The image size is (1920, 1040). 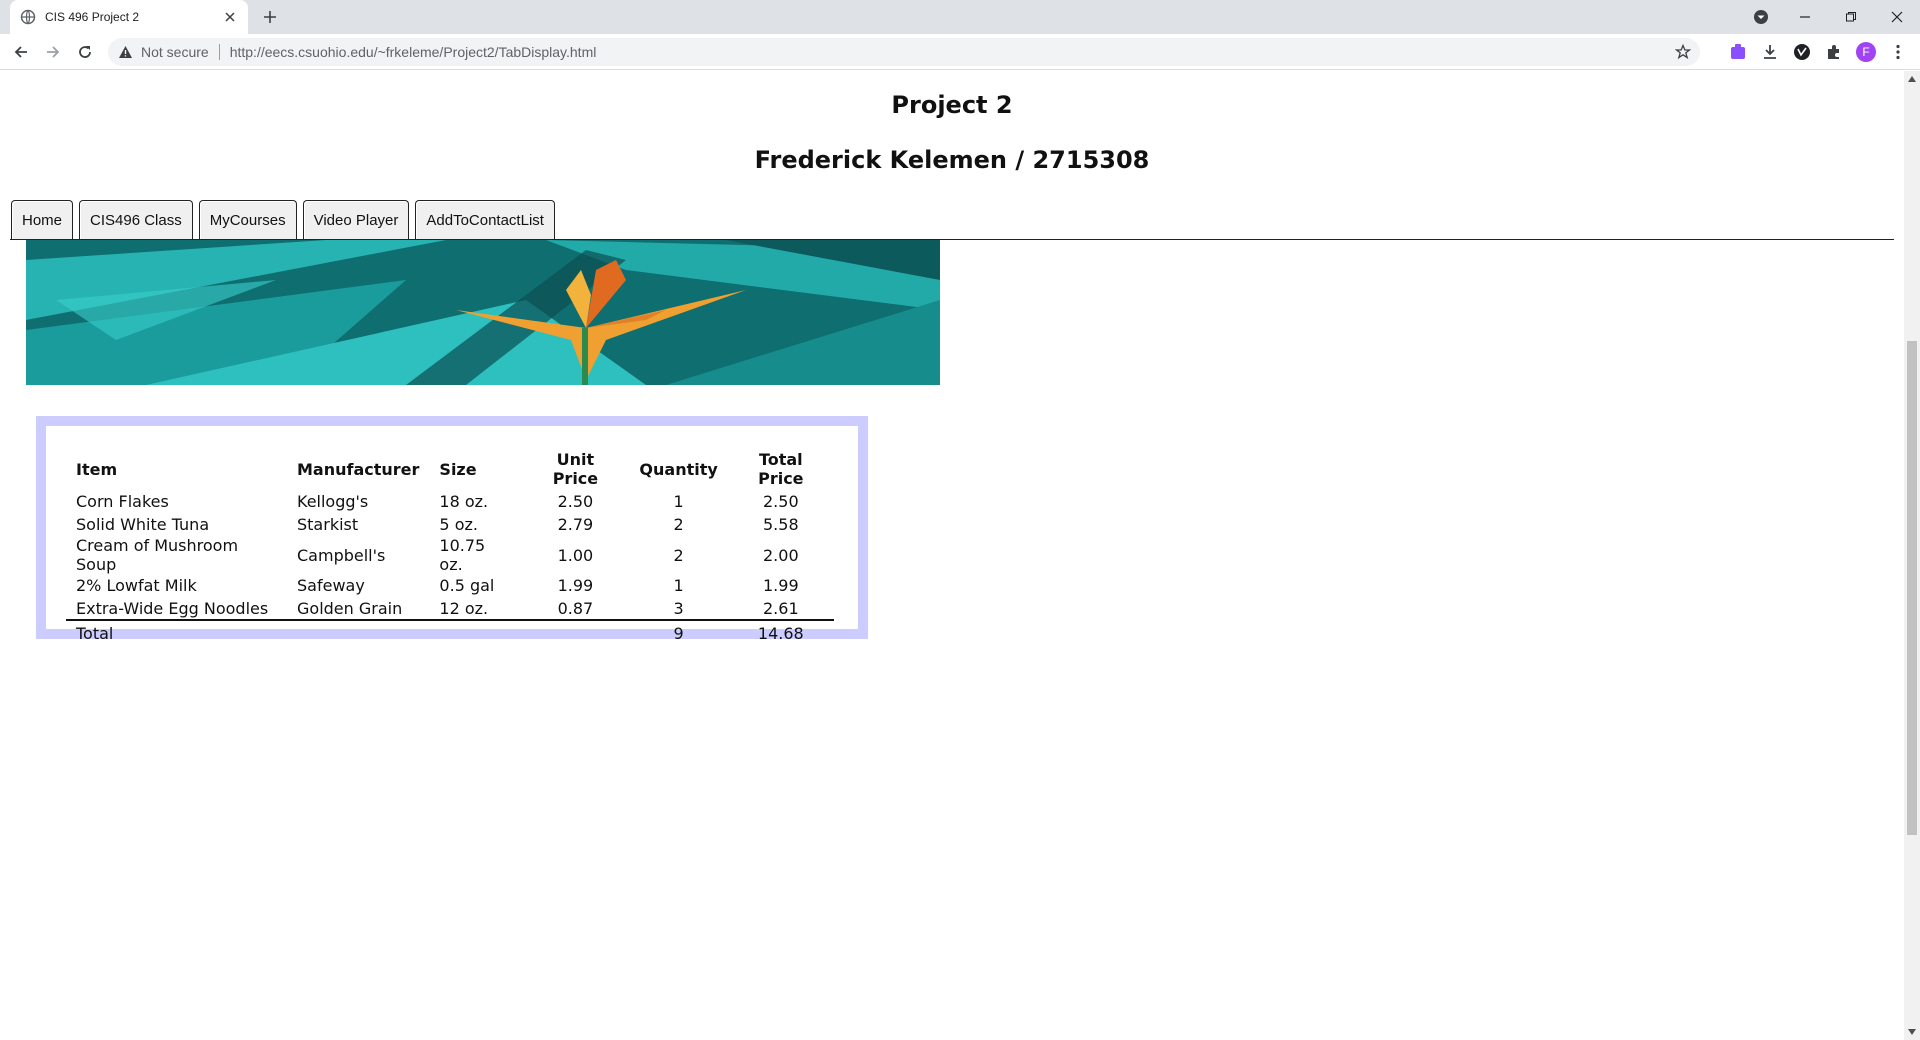 I want to click on browser-tab: CIS 496 Project 2, so click(x=129, y=17).